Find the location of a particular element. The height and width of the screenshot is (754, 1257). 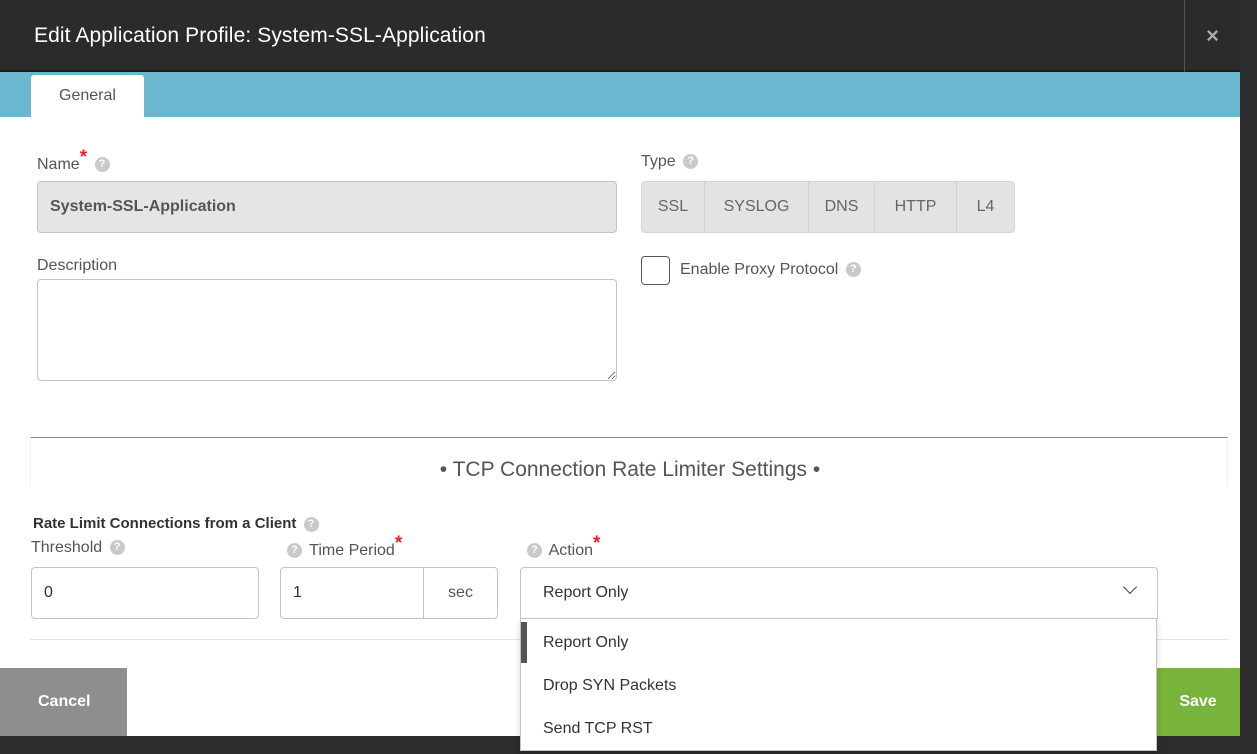

name-input is located at coordinates (327, 207).